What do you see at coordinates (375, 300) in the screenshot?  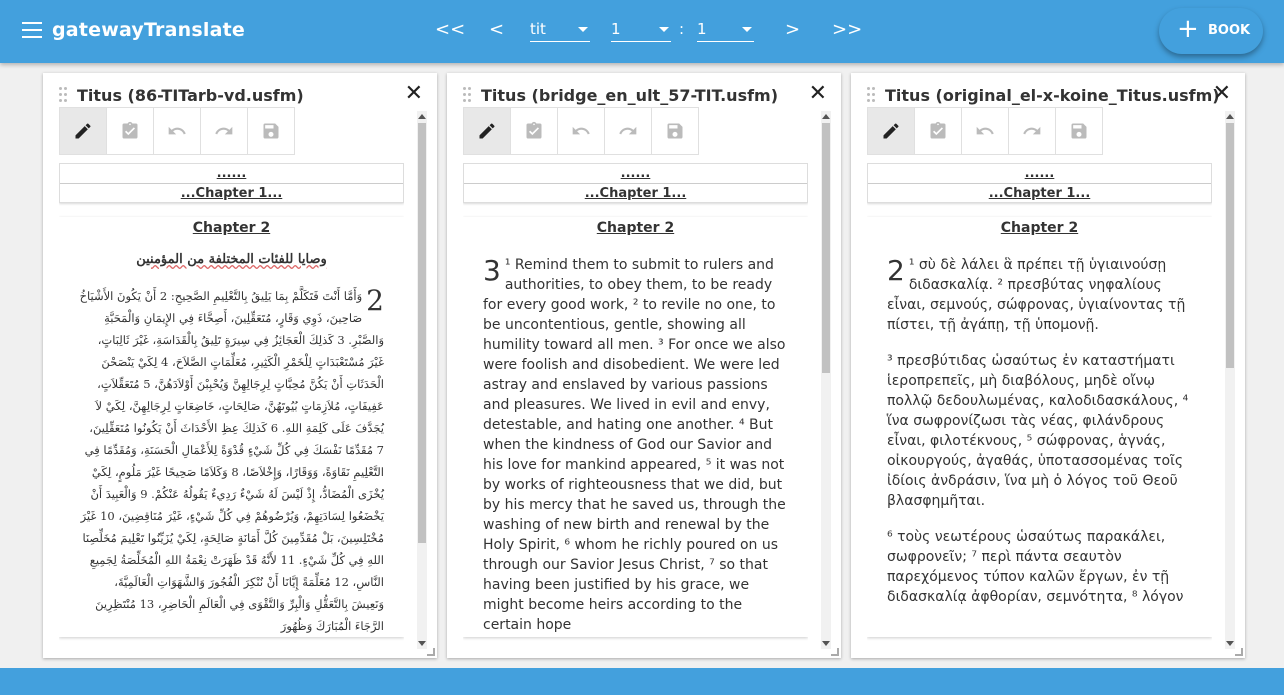 I see `chapter-number: 2` at bounding box center [375, 300].